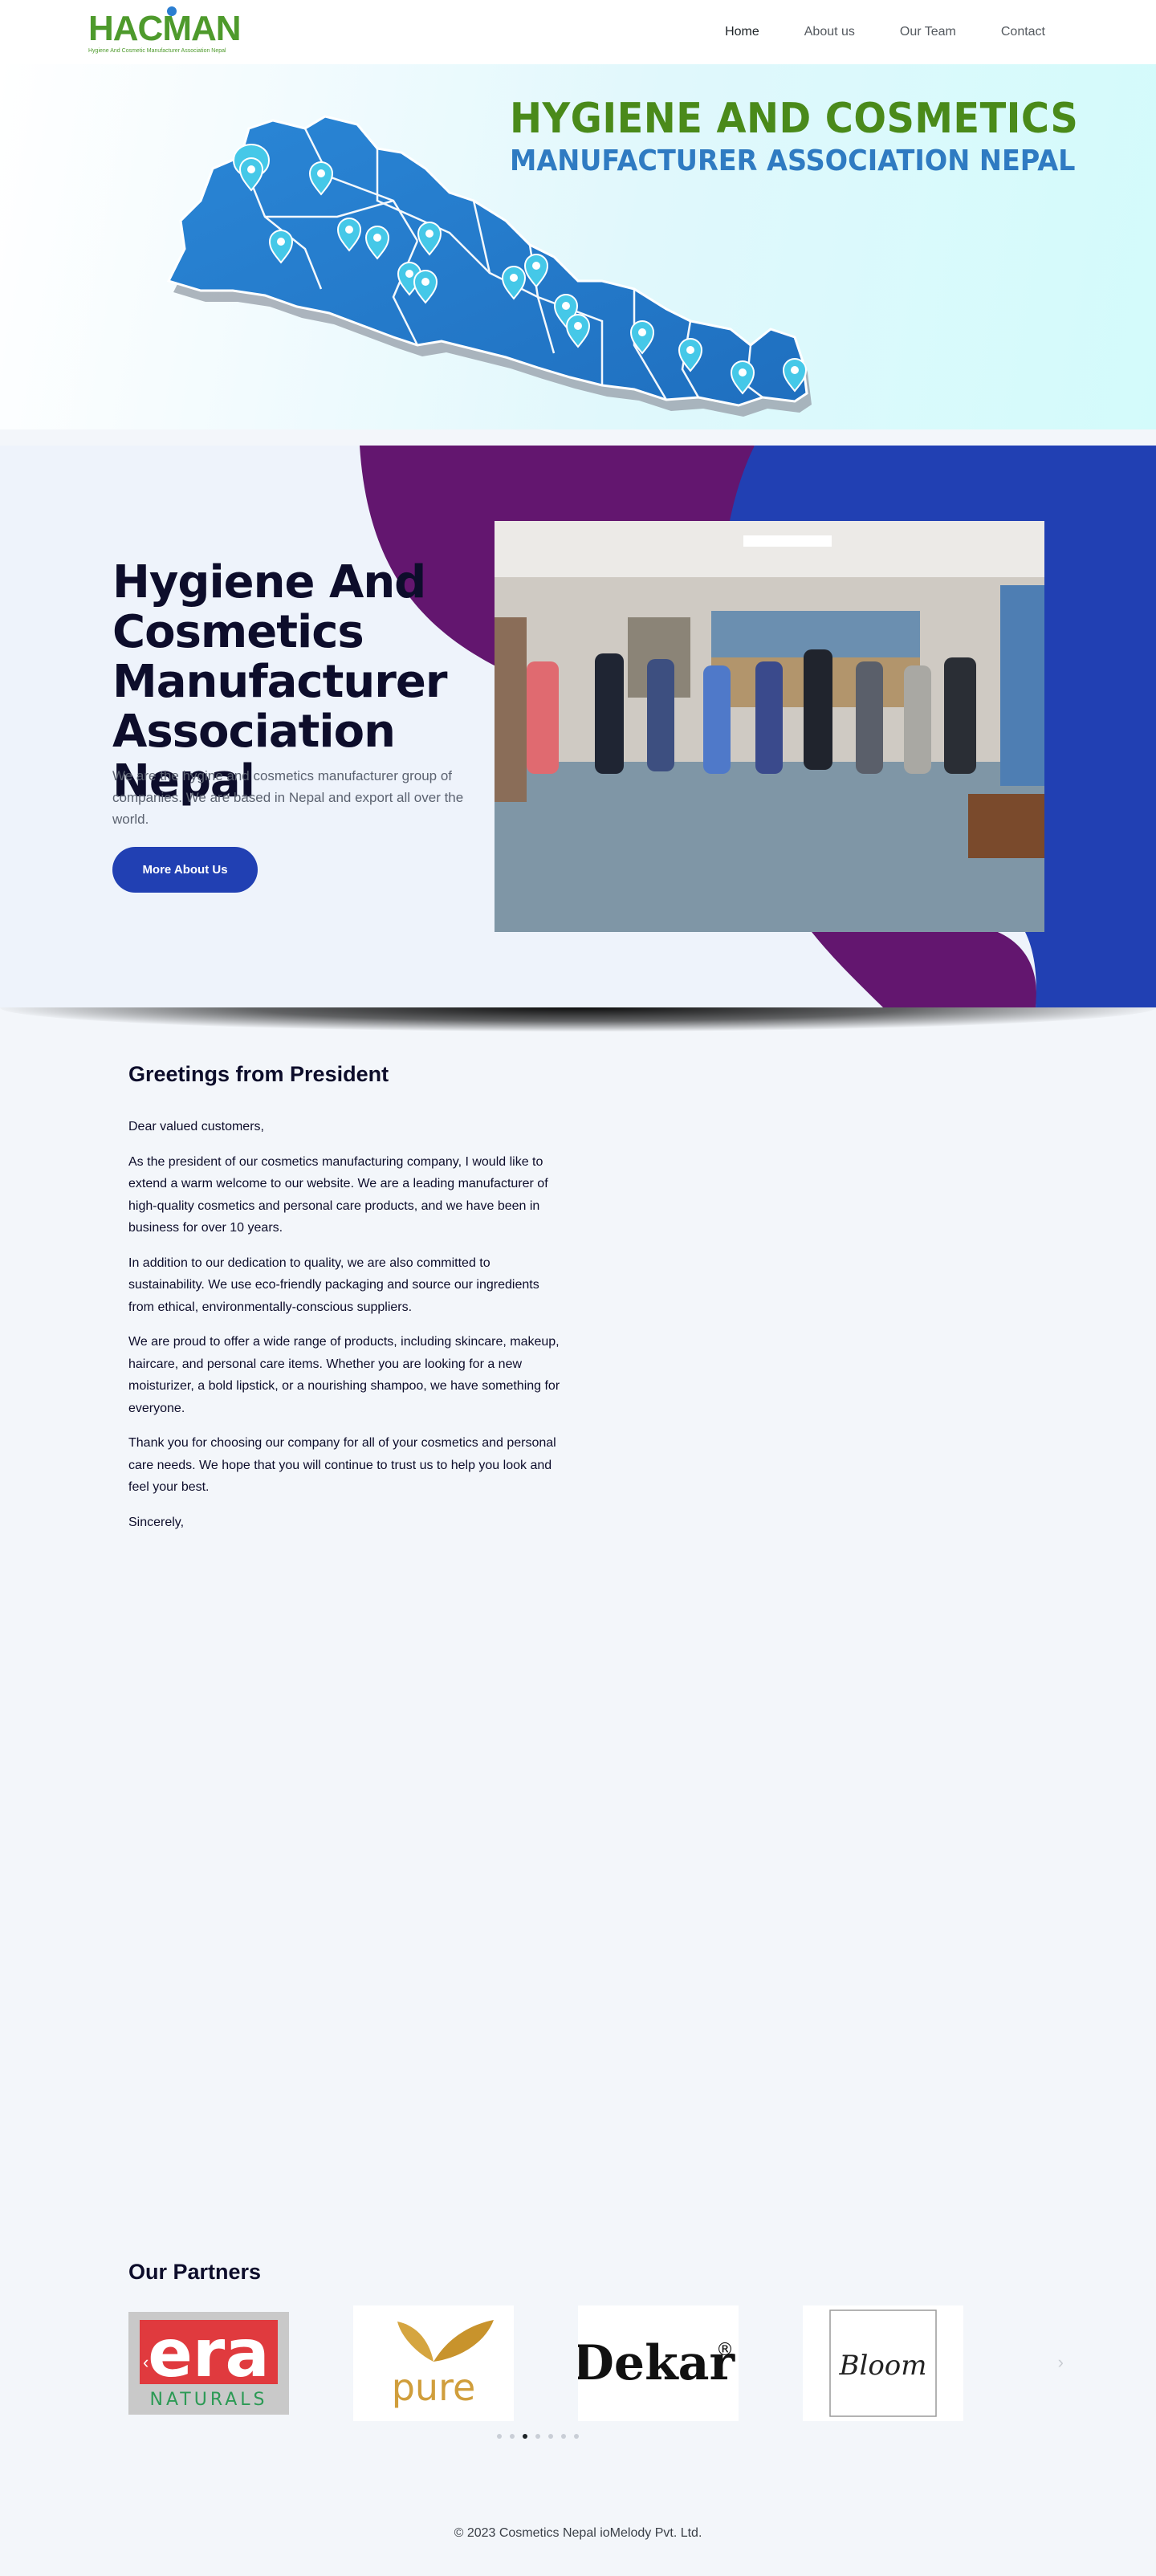  What do you see at coordinates (195, 2272) in the screenshot?
I see `partners-heading: Our Partners` at bounding box center [195, 2272].